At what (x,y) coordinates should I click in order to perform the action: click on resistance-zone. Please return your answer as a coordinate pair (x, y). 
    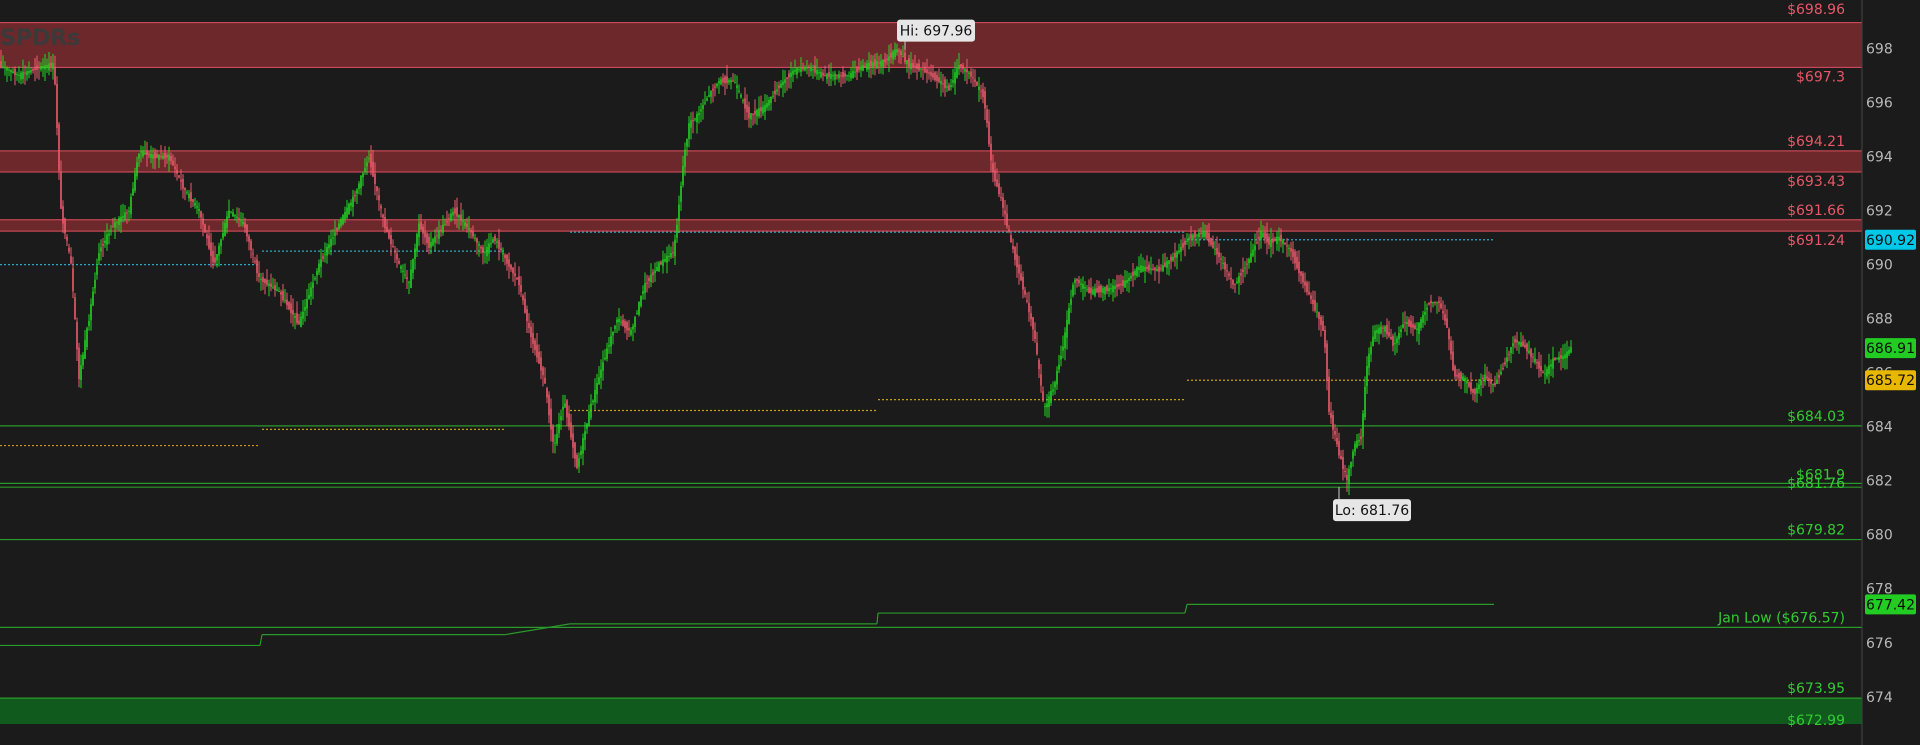
    Looking at the image, I should click on (931, 161).